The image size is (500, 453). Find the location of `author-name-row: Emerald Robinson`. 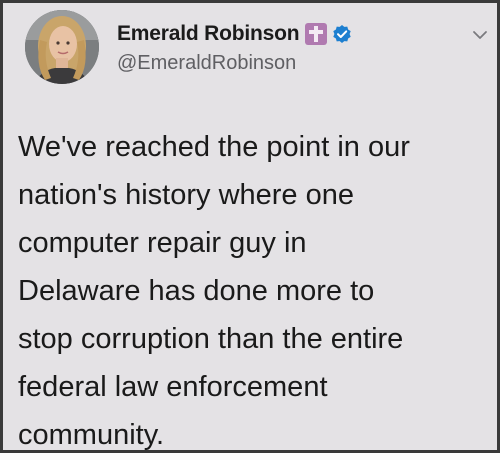

author-name-row: Emerald Robinson is located at coordinates (234, 34).